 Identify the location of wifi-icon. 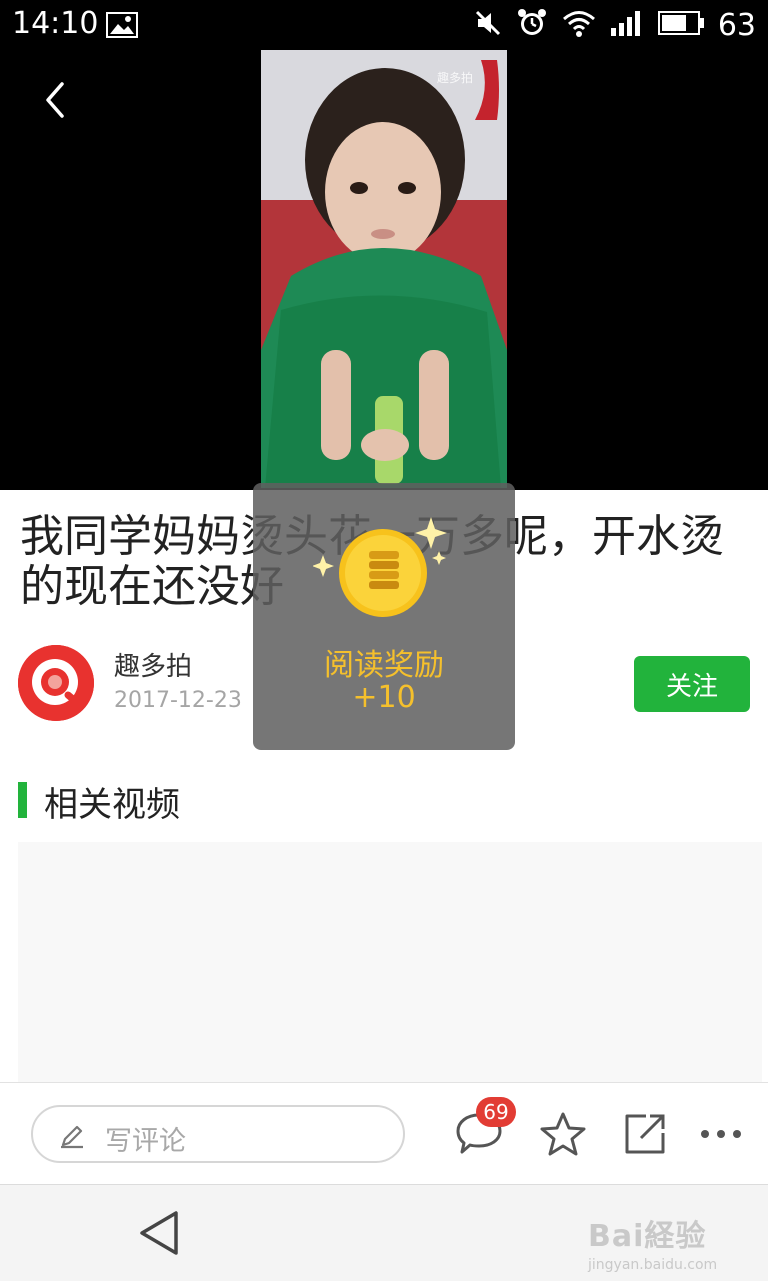
(579, 25).